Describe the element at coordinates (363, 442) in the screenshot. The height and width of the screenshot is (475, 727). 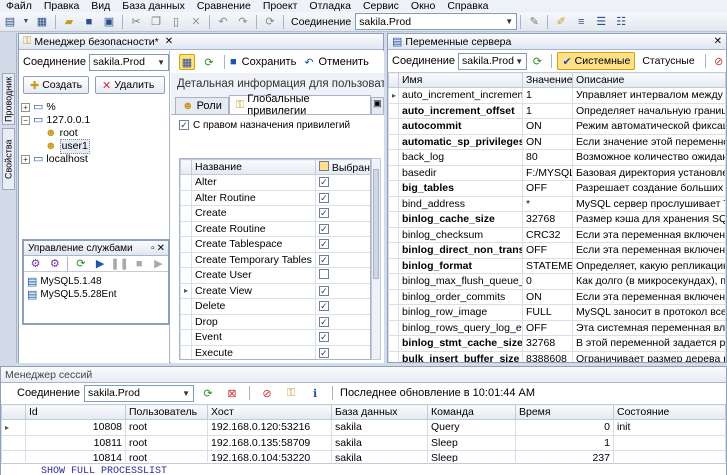
I see `session-row: 10811 root 192.168.0.135:58709 sakila Sleep 1` at that location.